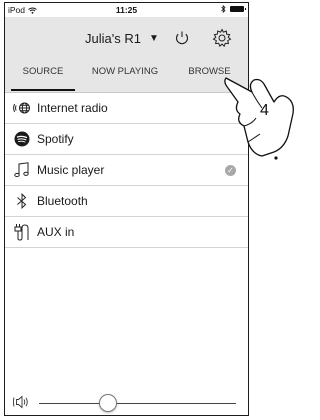 This screenshot has width=320, height=420. What do you see at coordinates (230, 170) in the screenshot?
I see `selected-check-icon: ✓` at bounding box center [230, 170].